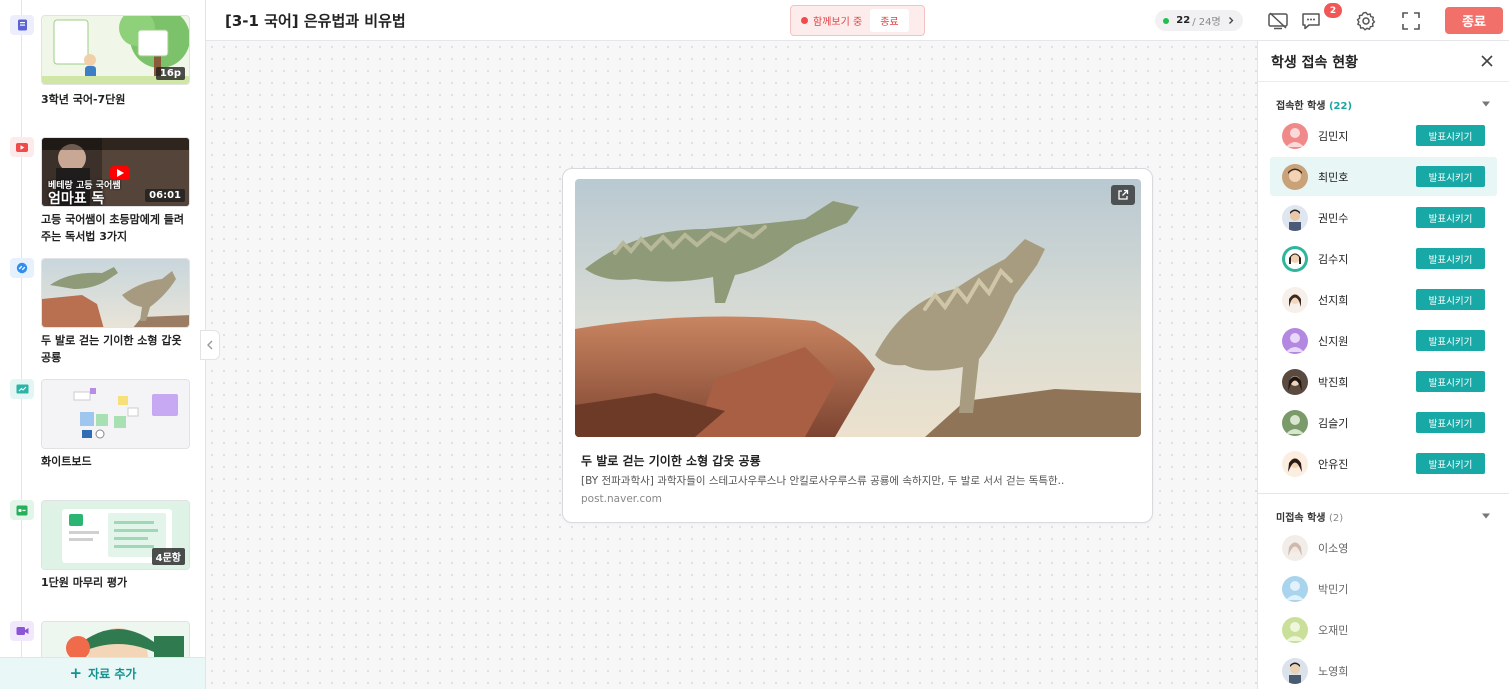 Image resolution: width=1509 pixels, height=689 pixels. I want to click on document-thumbnail: 16p, so click(115, 50).